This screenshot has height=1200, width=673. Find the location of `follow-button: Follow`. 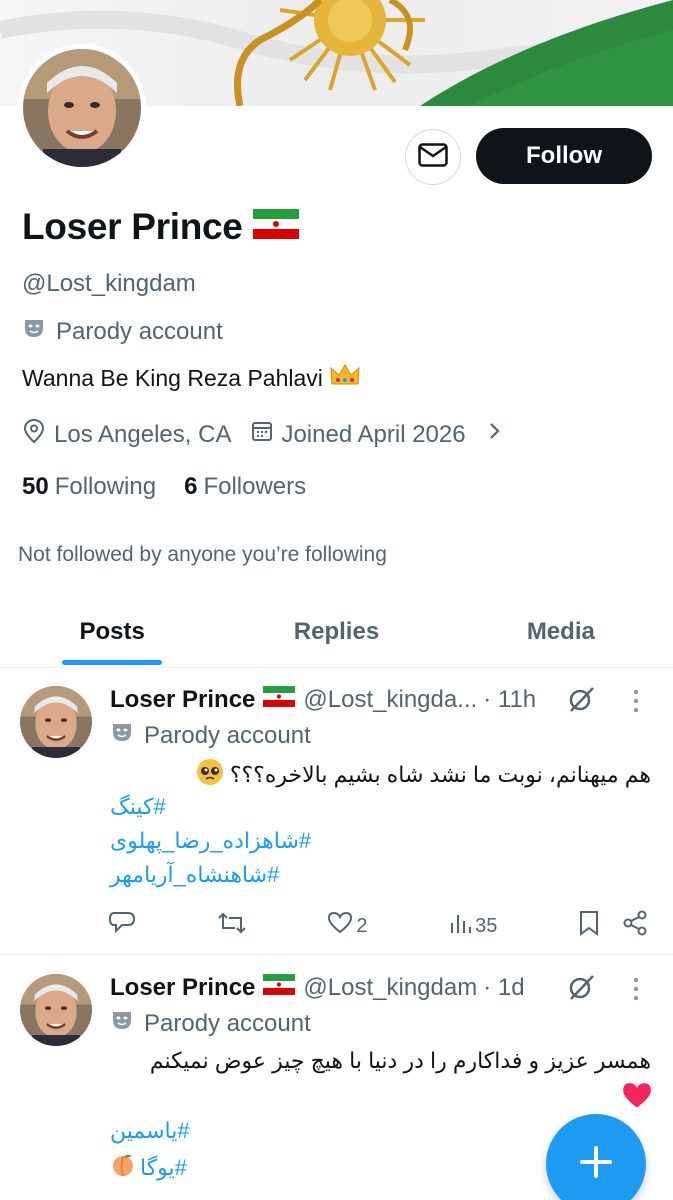

follow-button: Follow is located at coordinates (564, 156).